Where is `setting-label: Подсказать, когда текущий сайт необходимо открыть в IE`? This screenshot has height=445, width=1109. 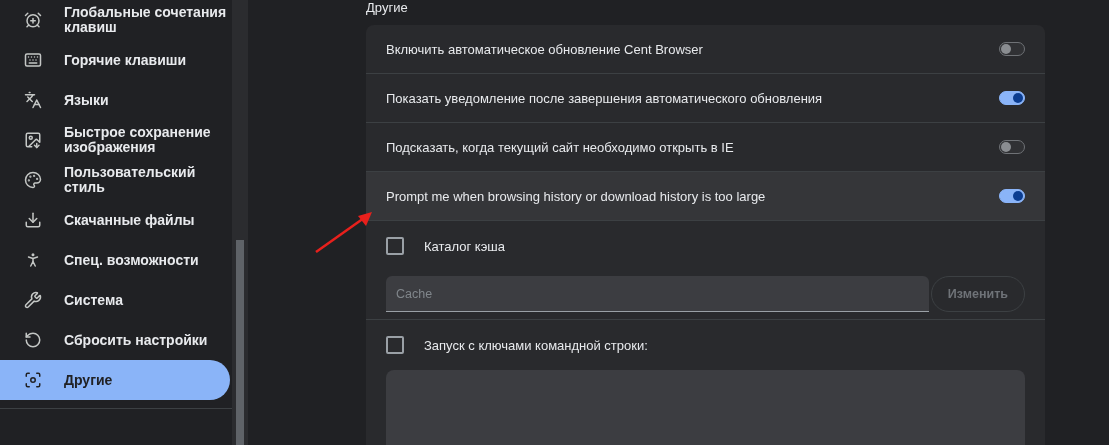
setting-label: Подсказать, когда текущий сайт необходимо открыть в IE is located at coordinates (560, 147).